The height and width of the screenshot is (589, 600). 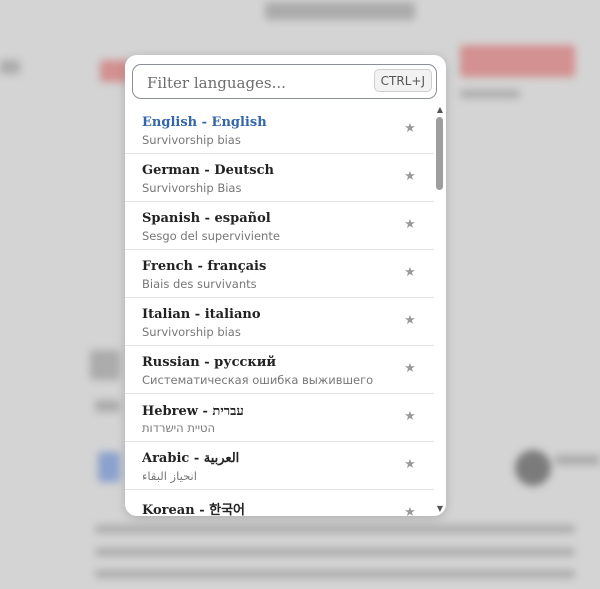 I want to click on language-title: French - français, so click(x=204, y=266).